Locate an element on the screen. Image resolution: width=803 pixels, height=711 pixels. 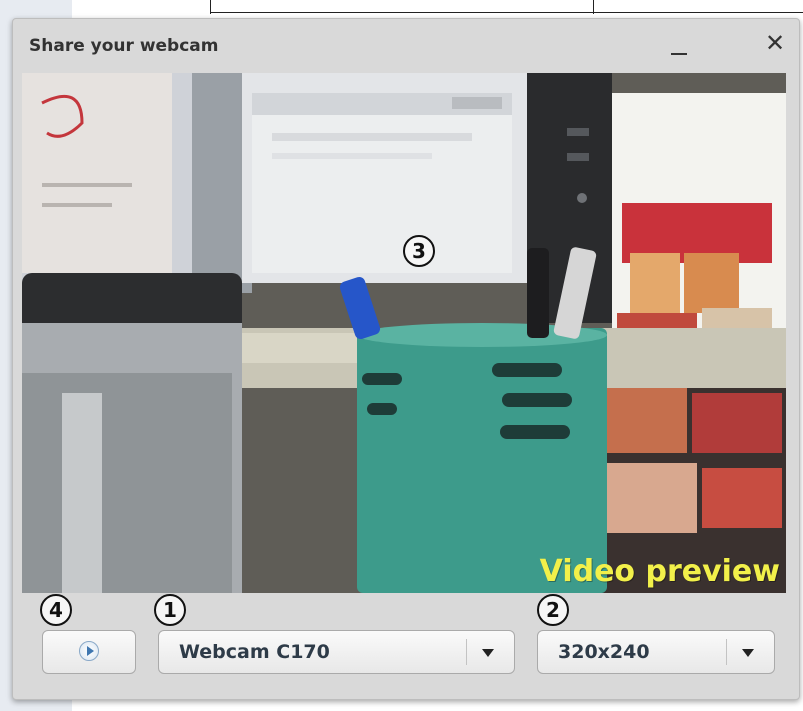
callout-marker-start: 4 is located at coordinates (56, 610).